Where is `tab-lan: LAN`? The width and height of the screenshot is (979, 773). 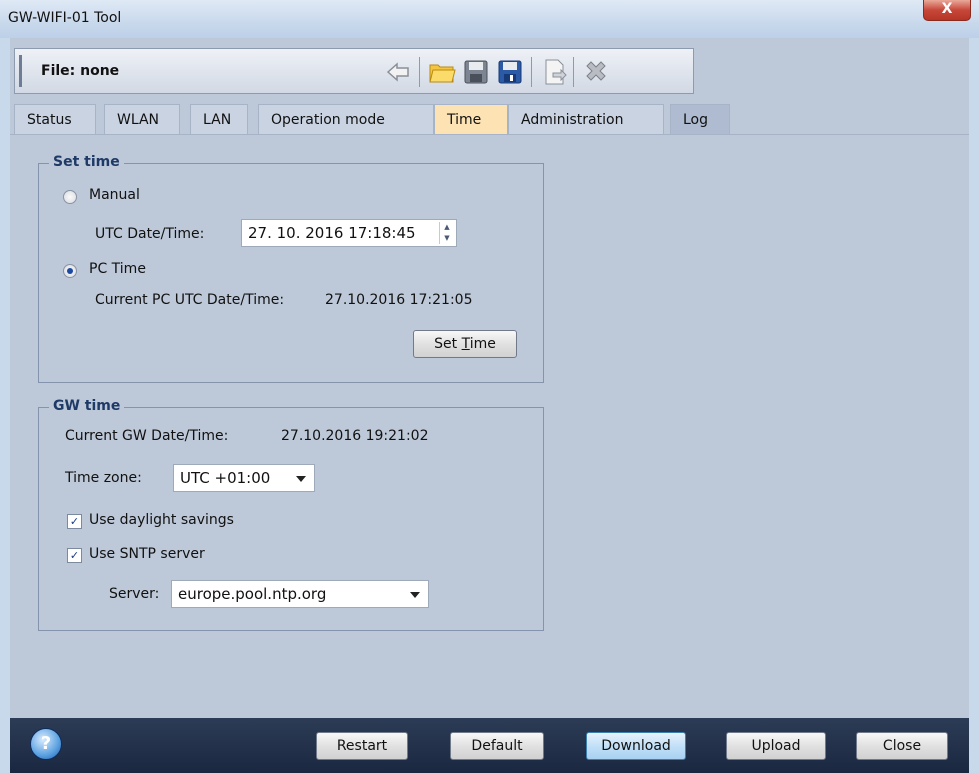
tab-lan: LAN is located at coordinates (219, 119).